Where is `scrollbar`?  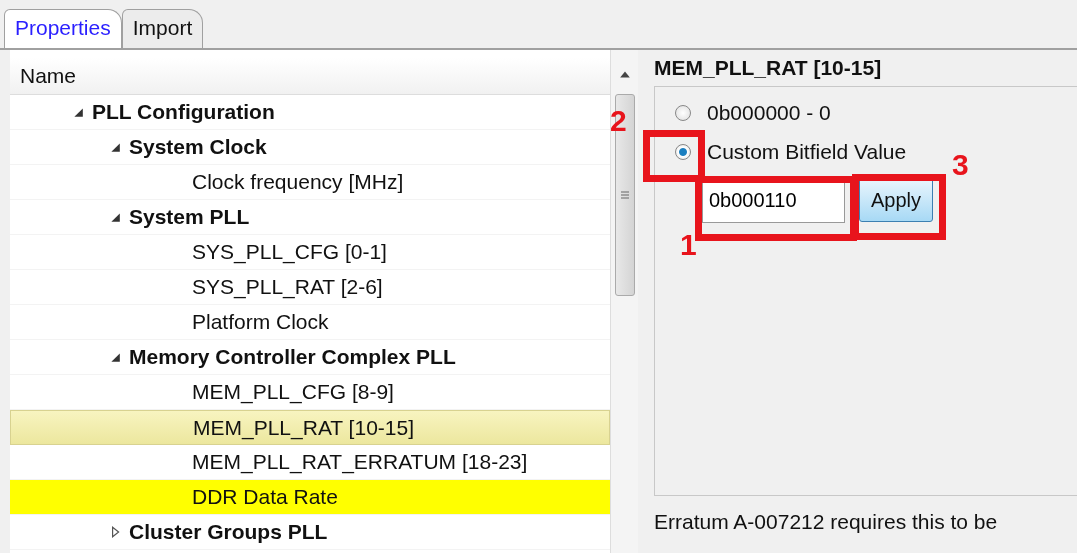
scrollbar is located at coordinates (624, 301).